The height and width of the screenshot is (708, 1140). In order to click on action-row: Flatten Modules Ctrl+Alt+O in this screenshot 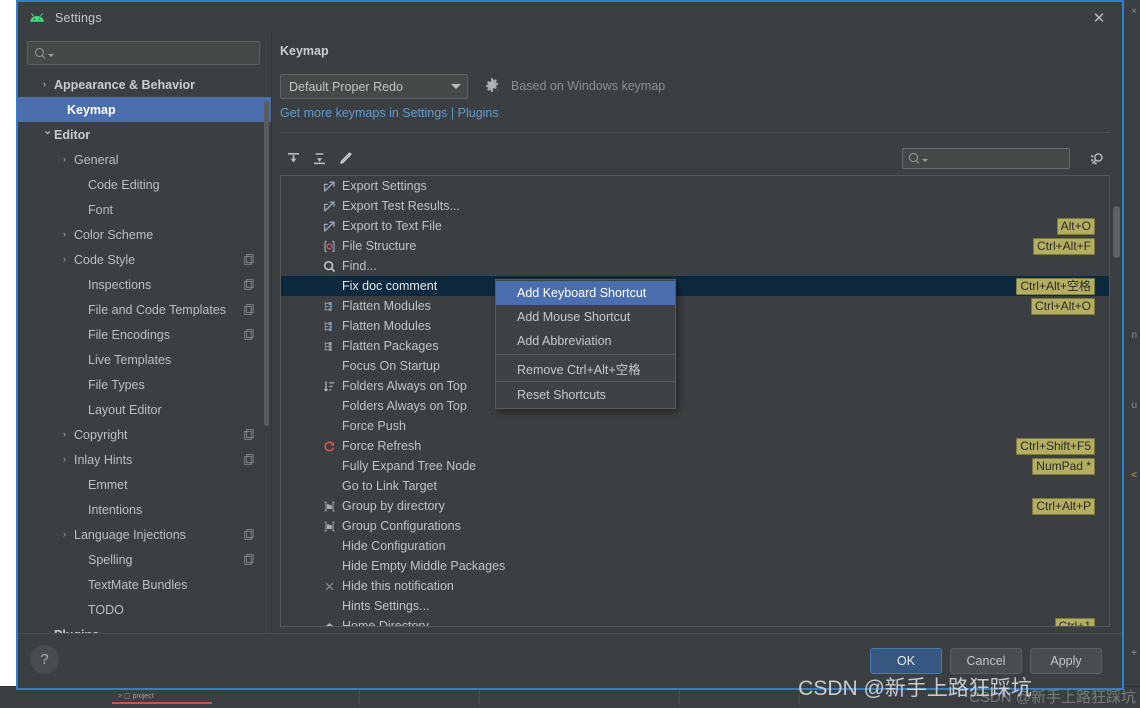, I will do `click(695, 306)`.